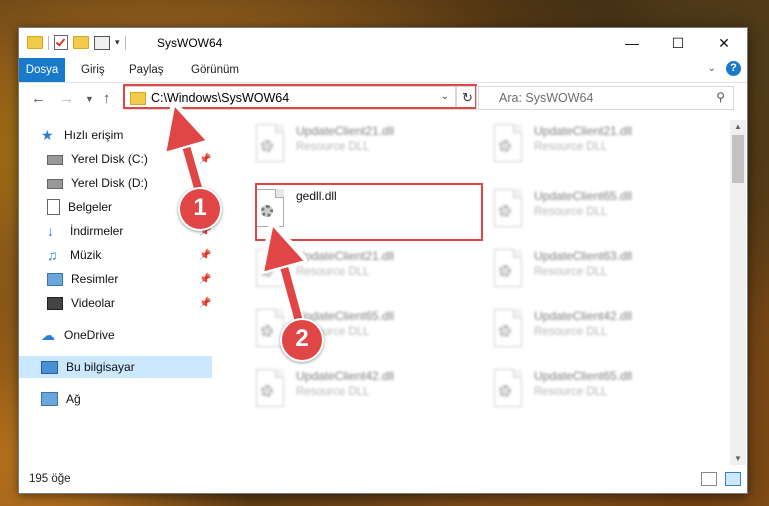  I want to click on step-badge-2: 2, so click(302, 340).